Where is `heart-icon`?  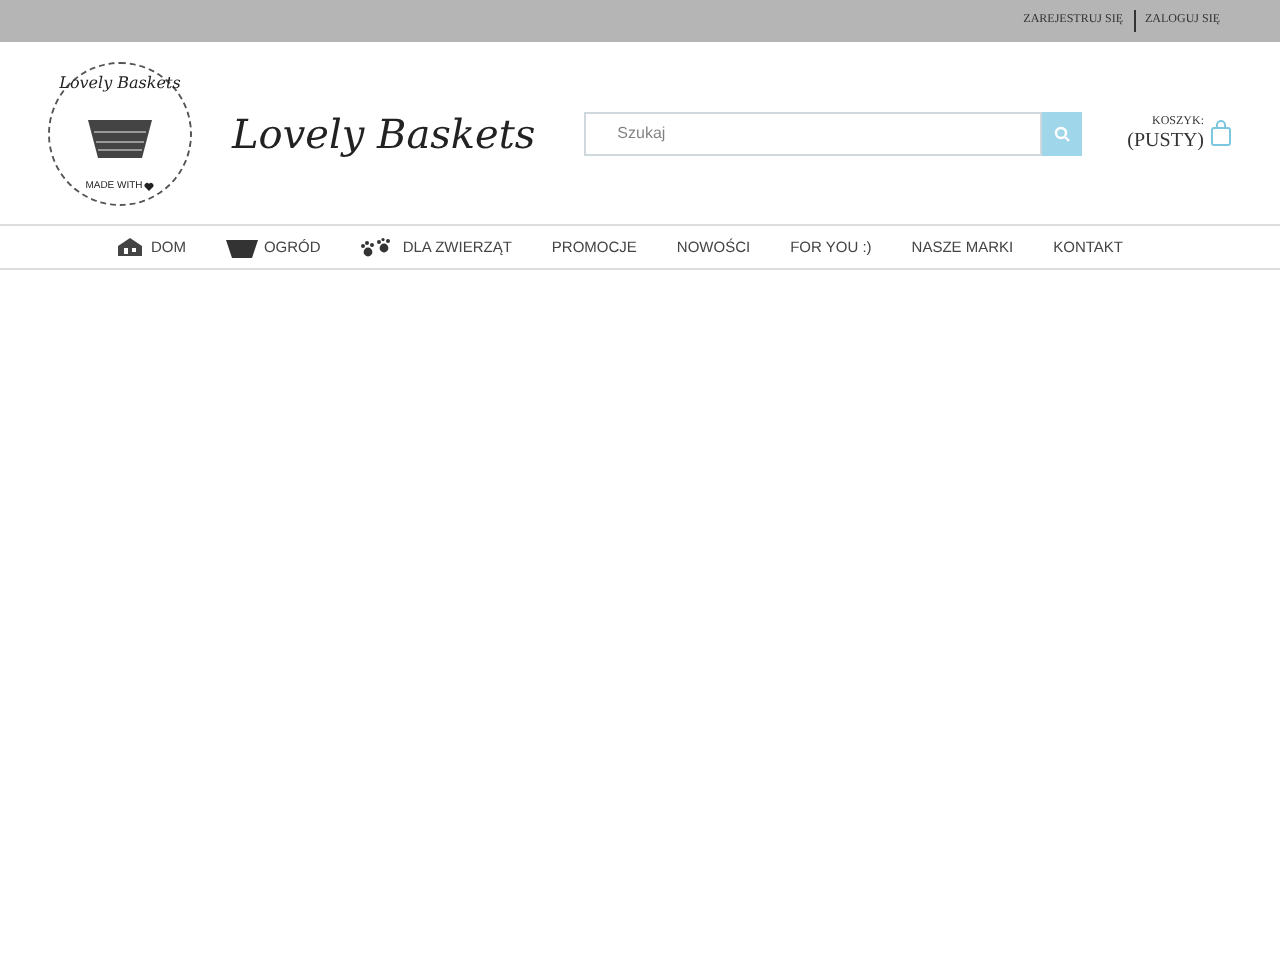 heart-icon is located at coordinates (149, 187).